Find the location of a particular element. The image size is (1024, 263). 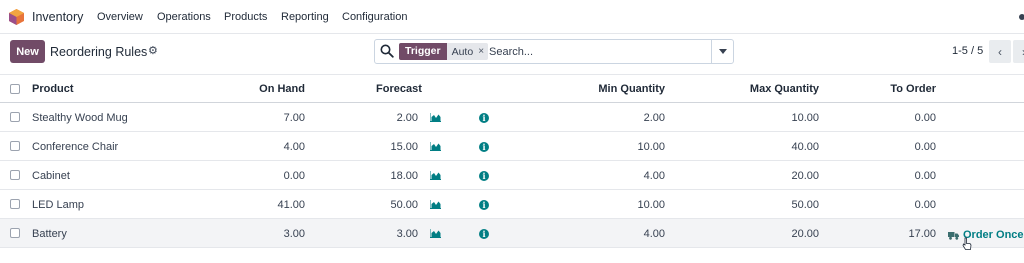

chevron-left-icon: ‹ is located at coordinates (1000, 51).